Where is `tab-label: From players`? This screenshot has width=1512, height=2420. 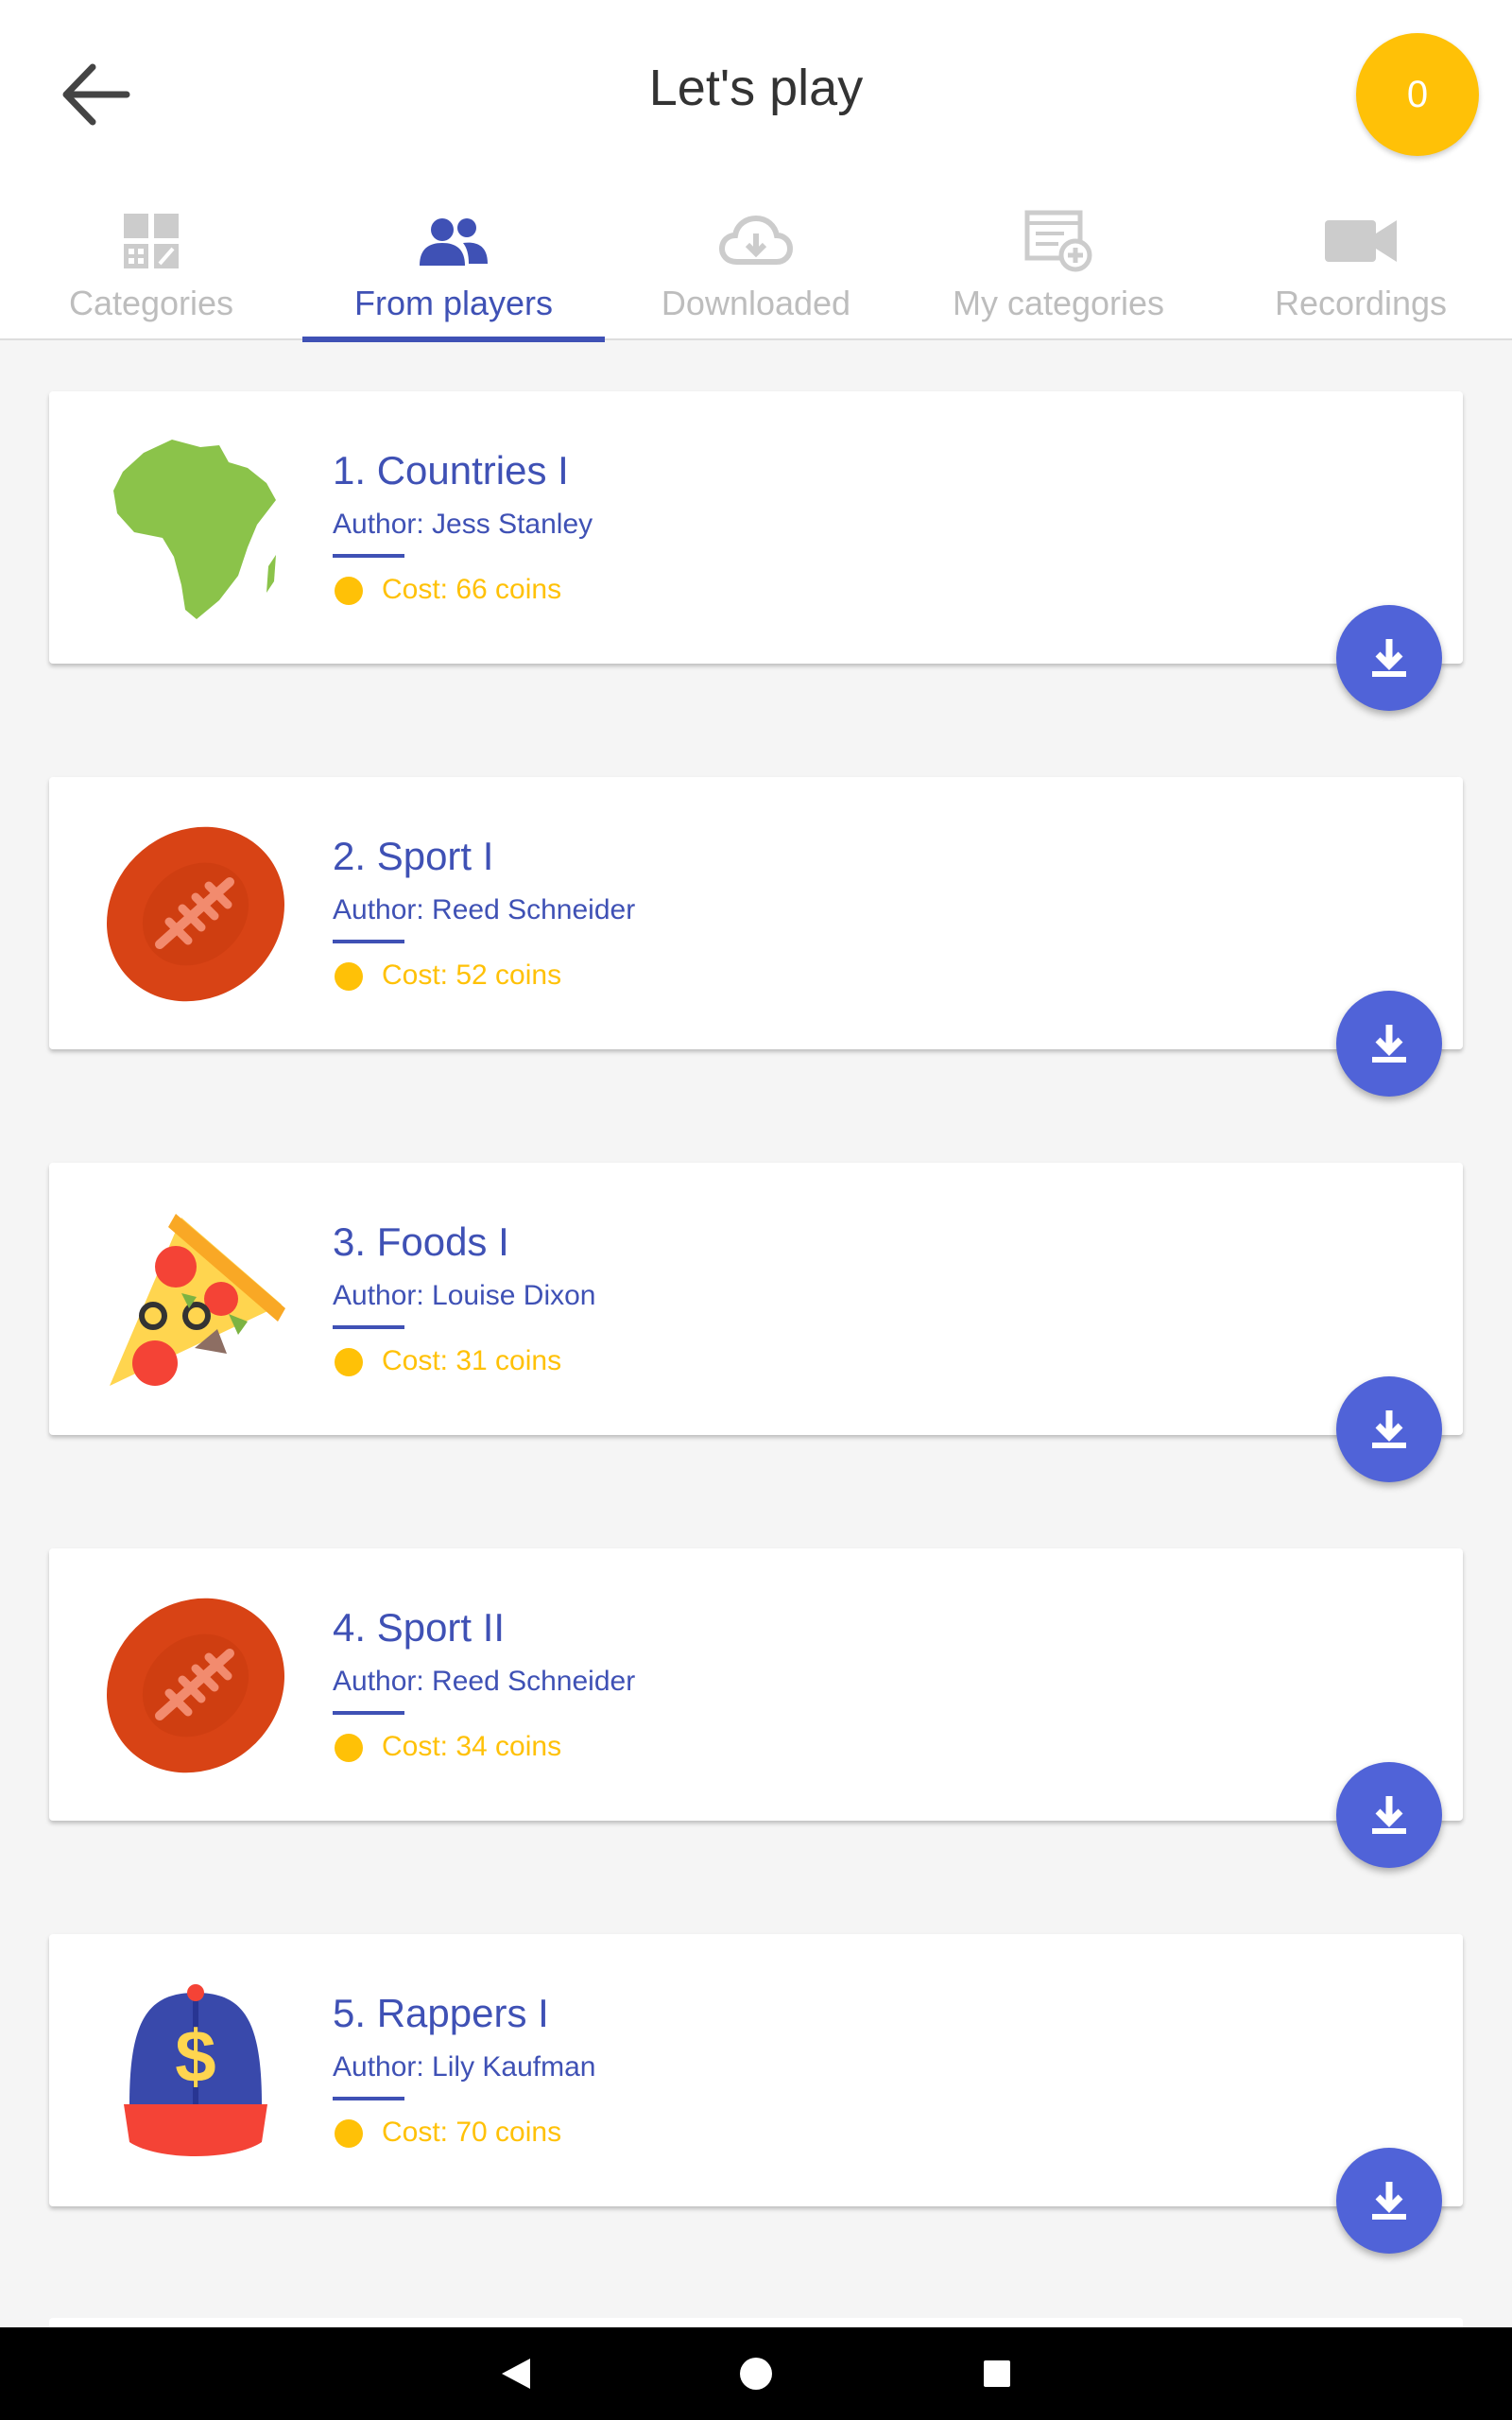
tab-label: From players is located at coordinates (453, 303).